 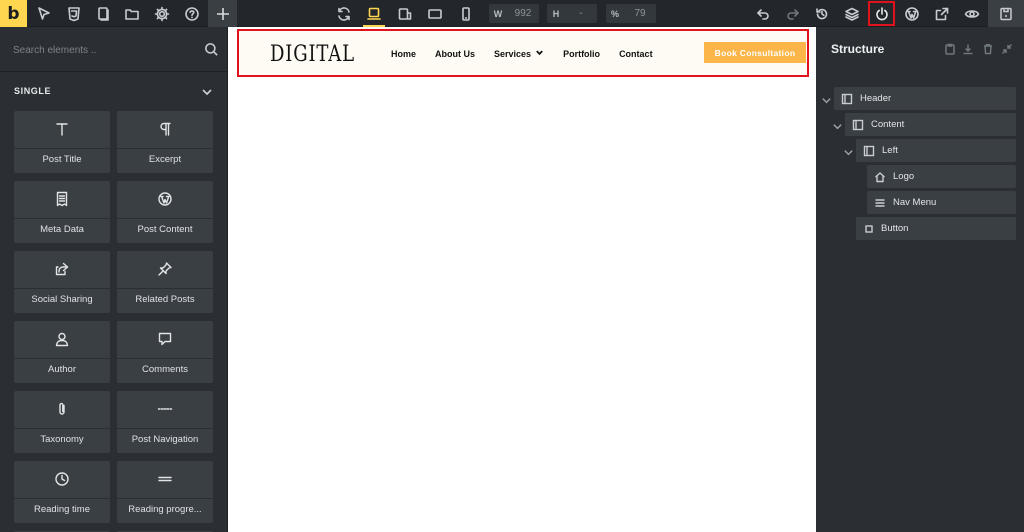 What do you see at coordinates (165, 422) in the screenshot?
I see `element-post-navigation: Post Navigation` at bounding box center [165, 422].